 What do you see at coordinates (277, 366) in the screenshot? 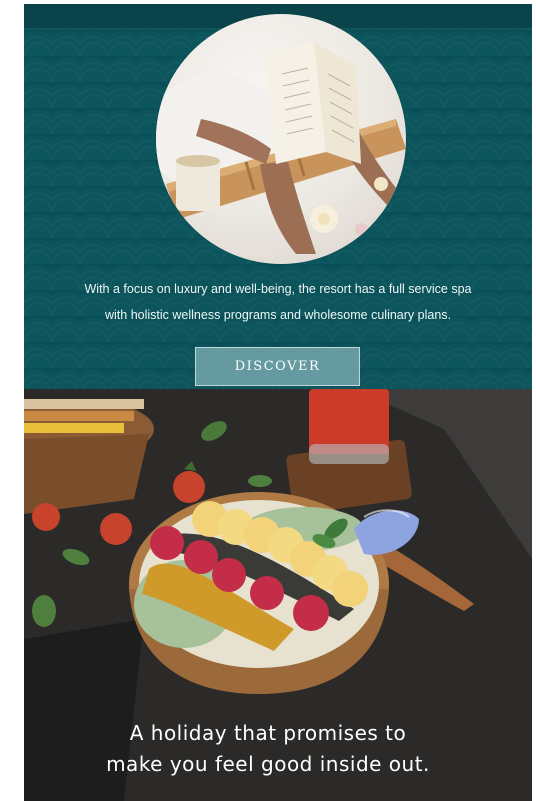
I see `discover-button: DISCOVER` at bounding box center [277, 366].